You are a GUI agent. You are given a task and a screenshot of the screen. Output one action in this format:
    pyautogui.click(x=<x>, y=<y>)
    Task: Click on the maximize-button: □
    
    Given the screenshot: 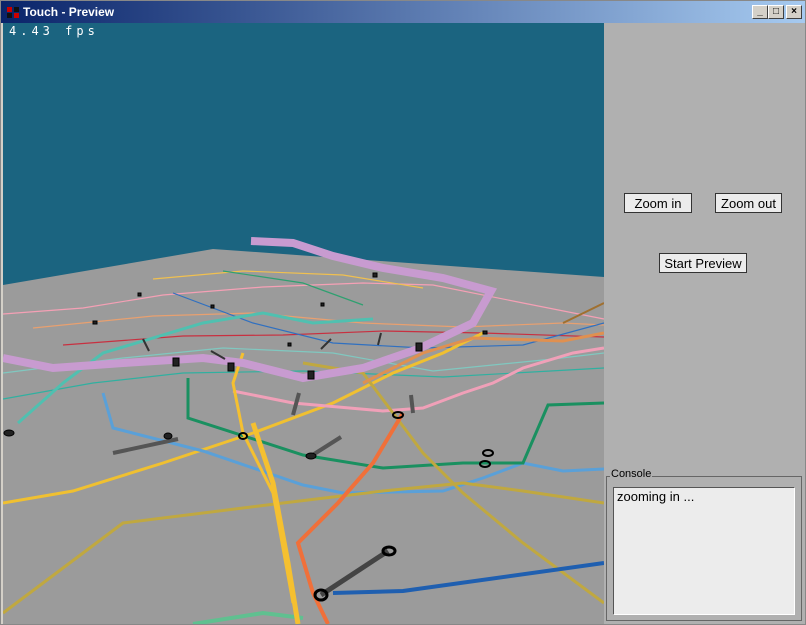 What is the action you would take?
    pyautogui.click(x=776, y=12)
    